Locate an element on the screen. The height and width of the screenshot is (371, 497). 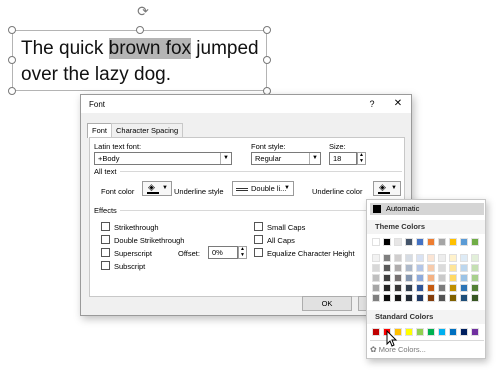
resize-handle-top-center is located at coordinates (140, 30).